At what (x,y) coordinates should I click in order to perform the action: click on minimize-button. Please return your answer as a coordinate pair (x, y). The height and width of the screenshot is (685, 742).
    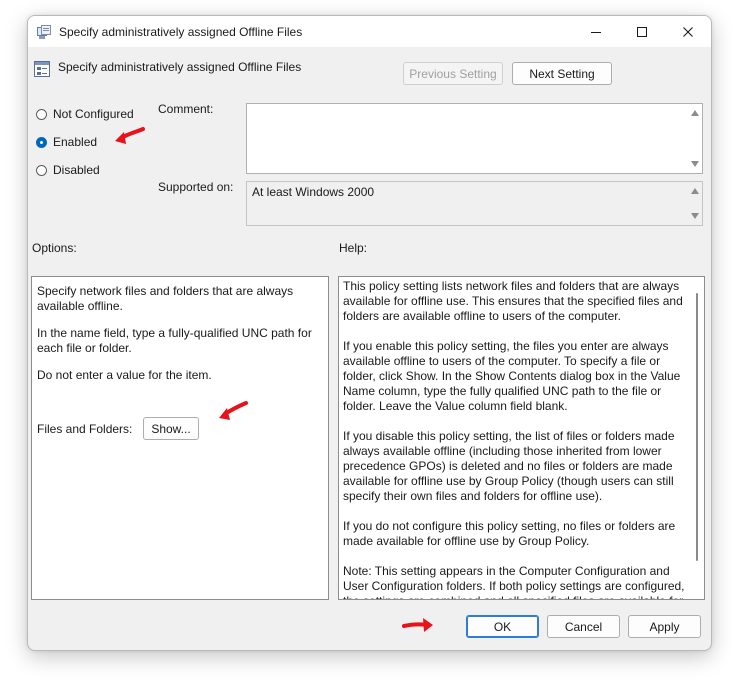
    Looking at the image, I should click on (596, 31).